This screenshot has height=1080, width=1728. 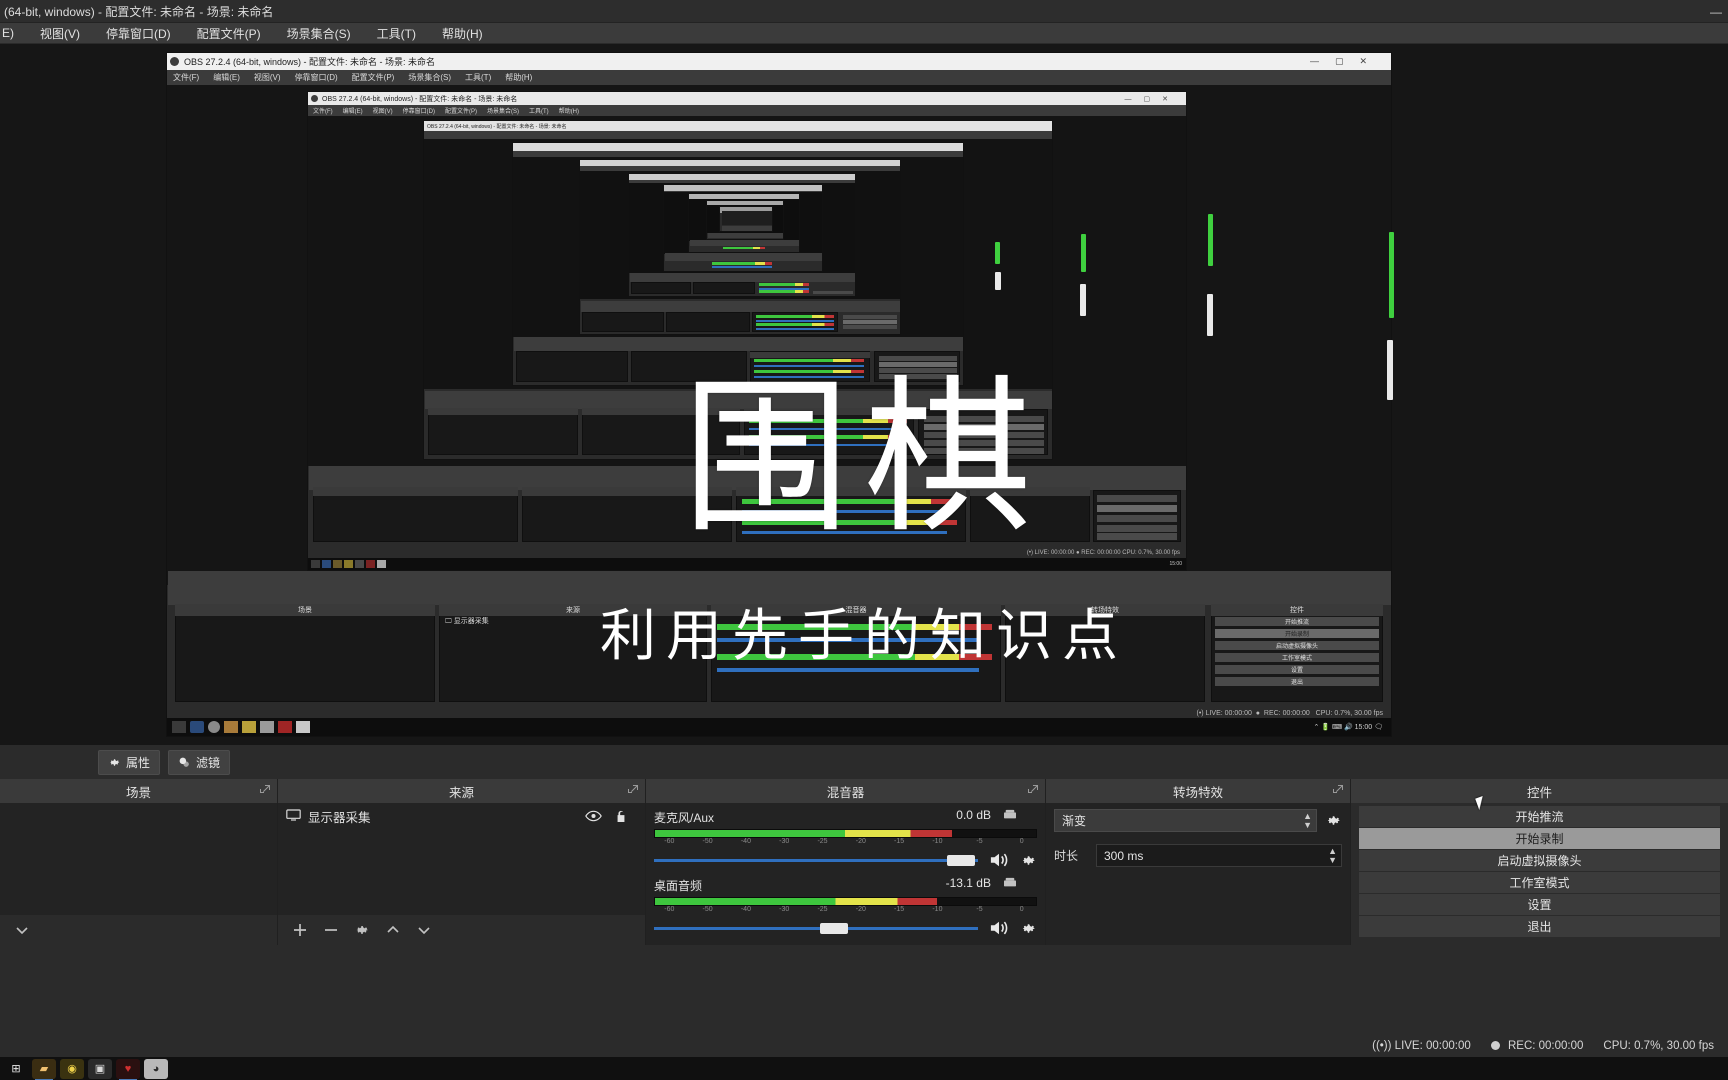 I want to click on taskbar-app-obs: ◕, so click(x=156, y=1068).